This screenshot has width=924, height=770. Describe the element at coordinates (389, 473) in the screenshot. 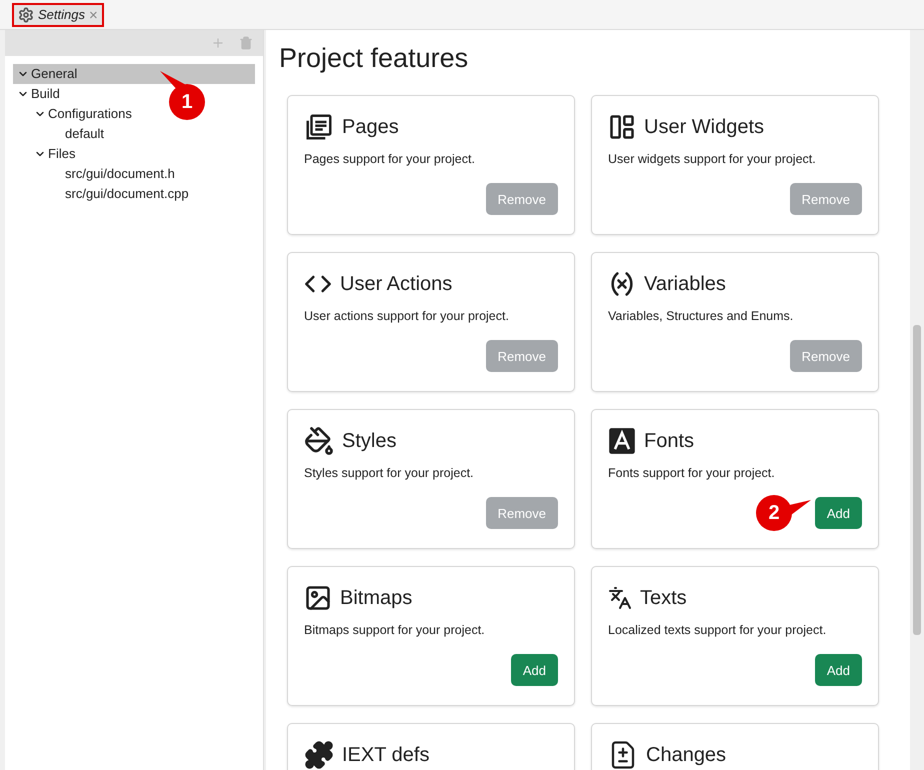

I see `feature-description: Styles support for your project.` at that location.